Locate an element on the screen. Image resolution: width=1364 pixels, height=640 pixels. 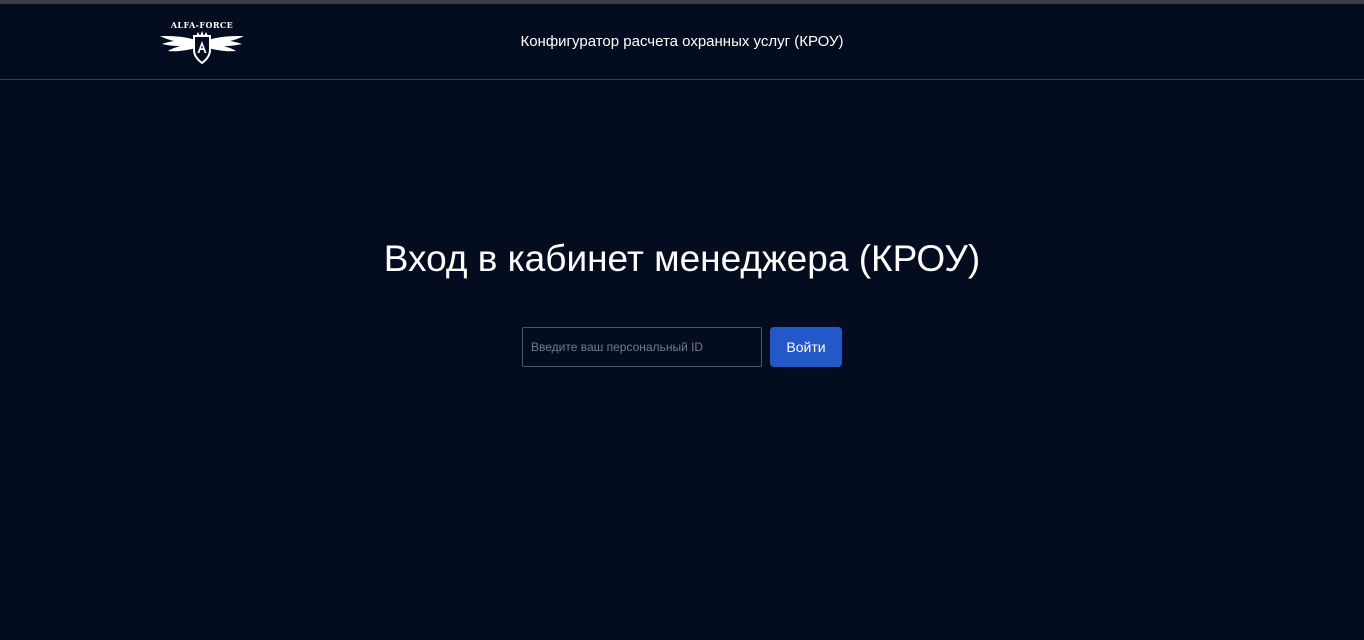
login-form: Войти is located at coordinates (682, 347).